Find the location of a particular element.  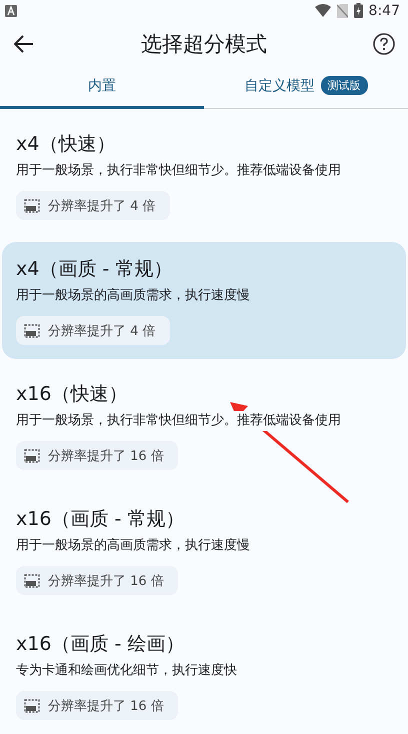

wifi-icon is located at coordinates (322, 11).